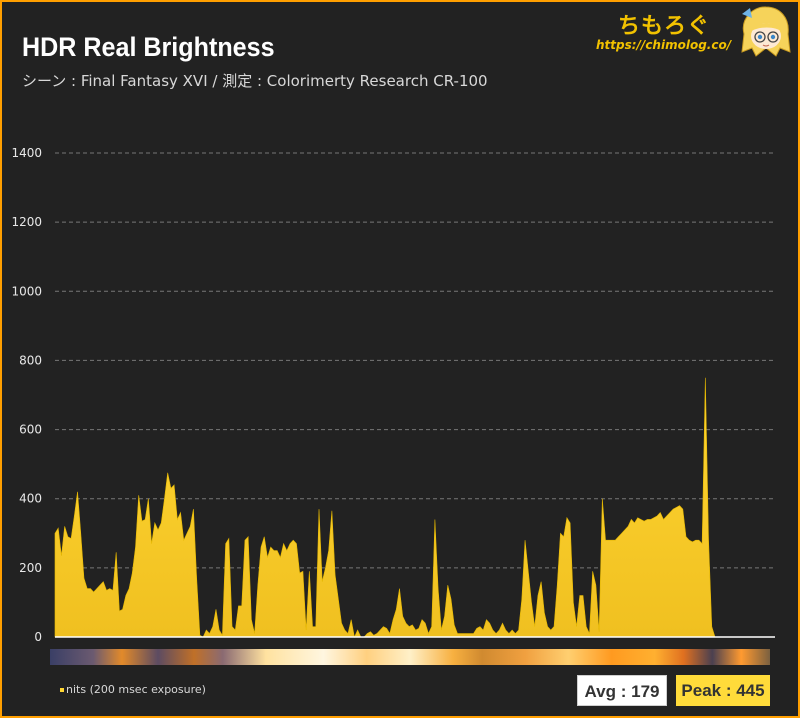  What do you see at coordinates (62, 690) in the screenshot?
I see `legend-swatch` at bounding box center [62, 690].